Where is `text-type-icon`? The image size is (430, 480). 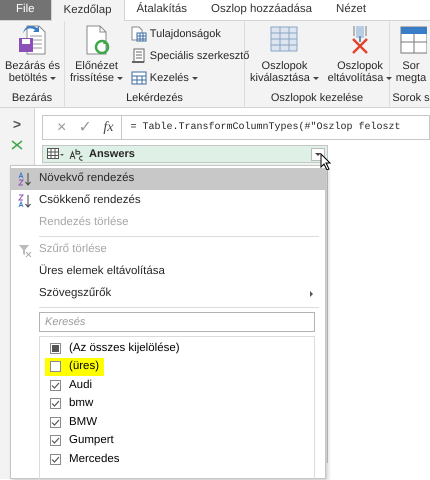
text-type-icon is located at coordinates (77, 154).